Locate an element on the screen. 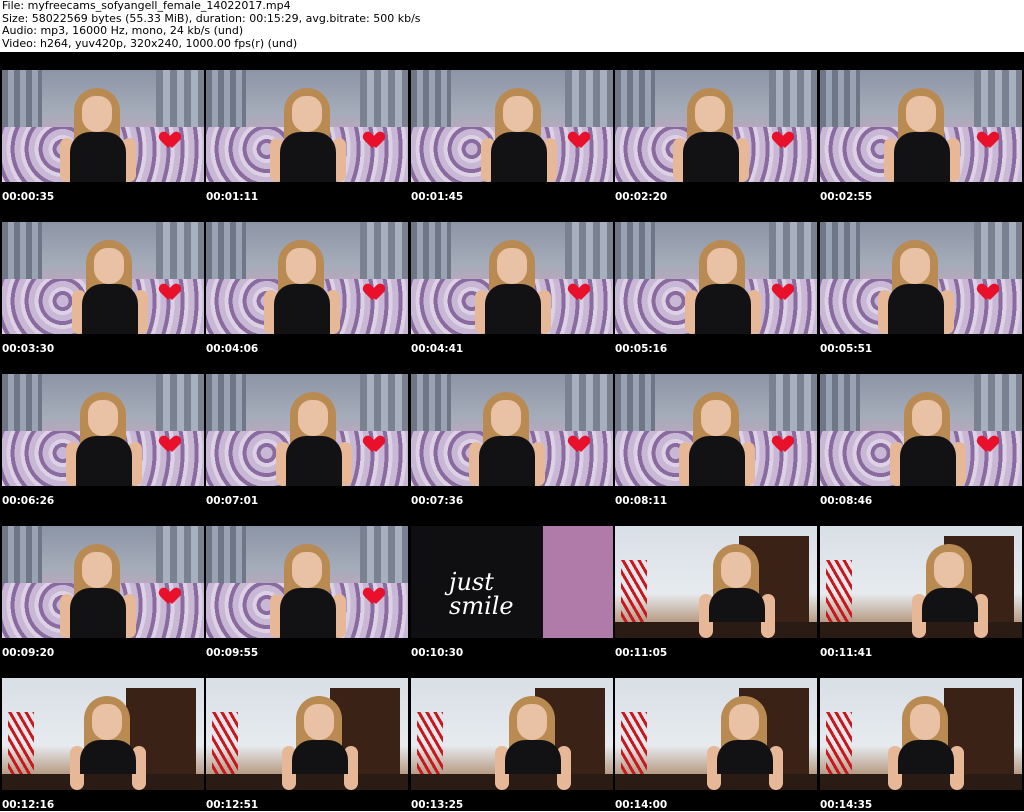 The height and width of the screenshot is (812, 1024). thumbnail-cell: 00:12:16 is located at coordinates (102, 736).